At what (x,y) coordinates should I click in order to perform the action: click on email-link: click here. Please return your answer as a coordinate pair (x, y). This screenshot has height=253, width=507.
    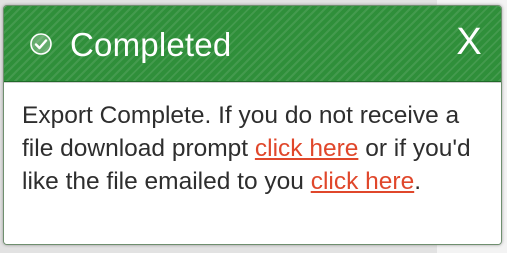
    Looking at the image, I should click on (362, 181).